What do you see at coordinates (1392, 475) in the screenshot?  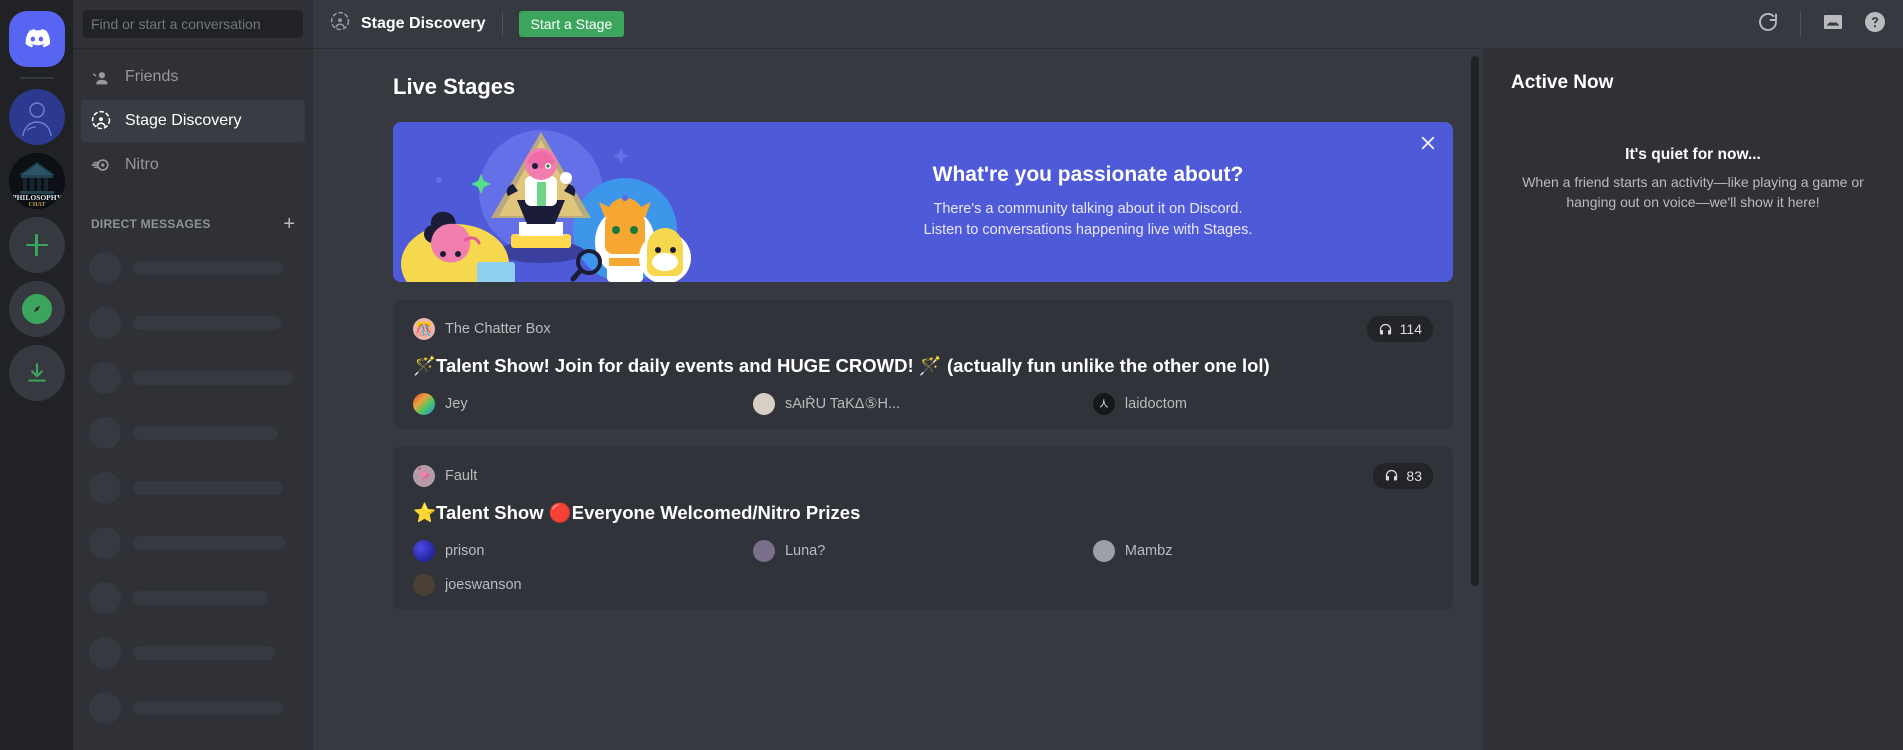 I see `headphones-icon` at bounding box center [1392, 475].